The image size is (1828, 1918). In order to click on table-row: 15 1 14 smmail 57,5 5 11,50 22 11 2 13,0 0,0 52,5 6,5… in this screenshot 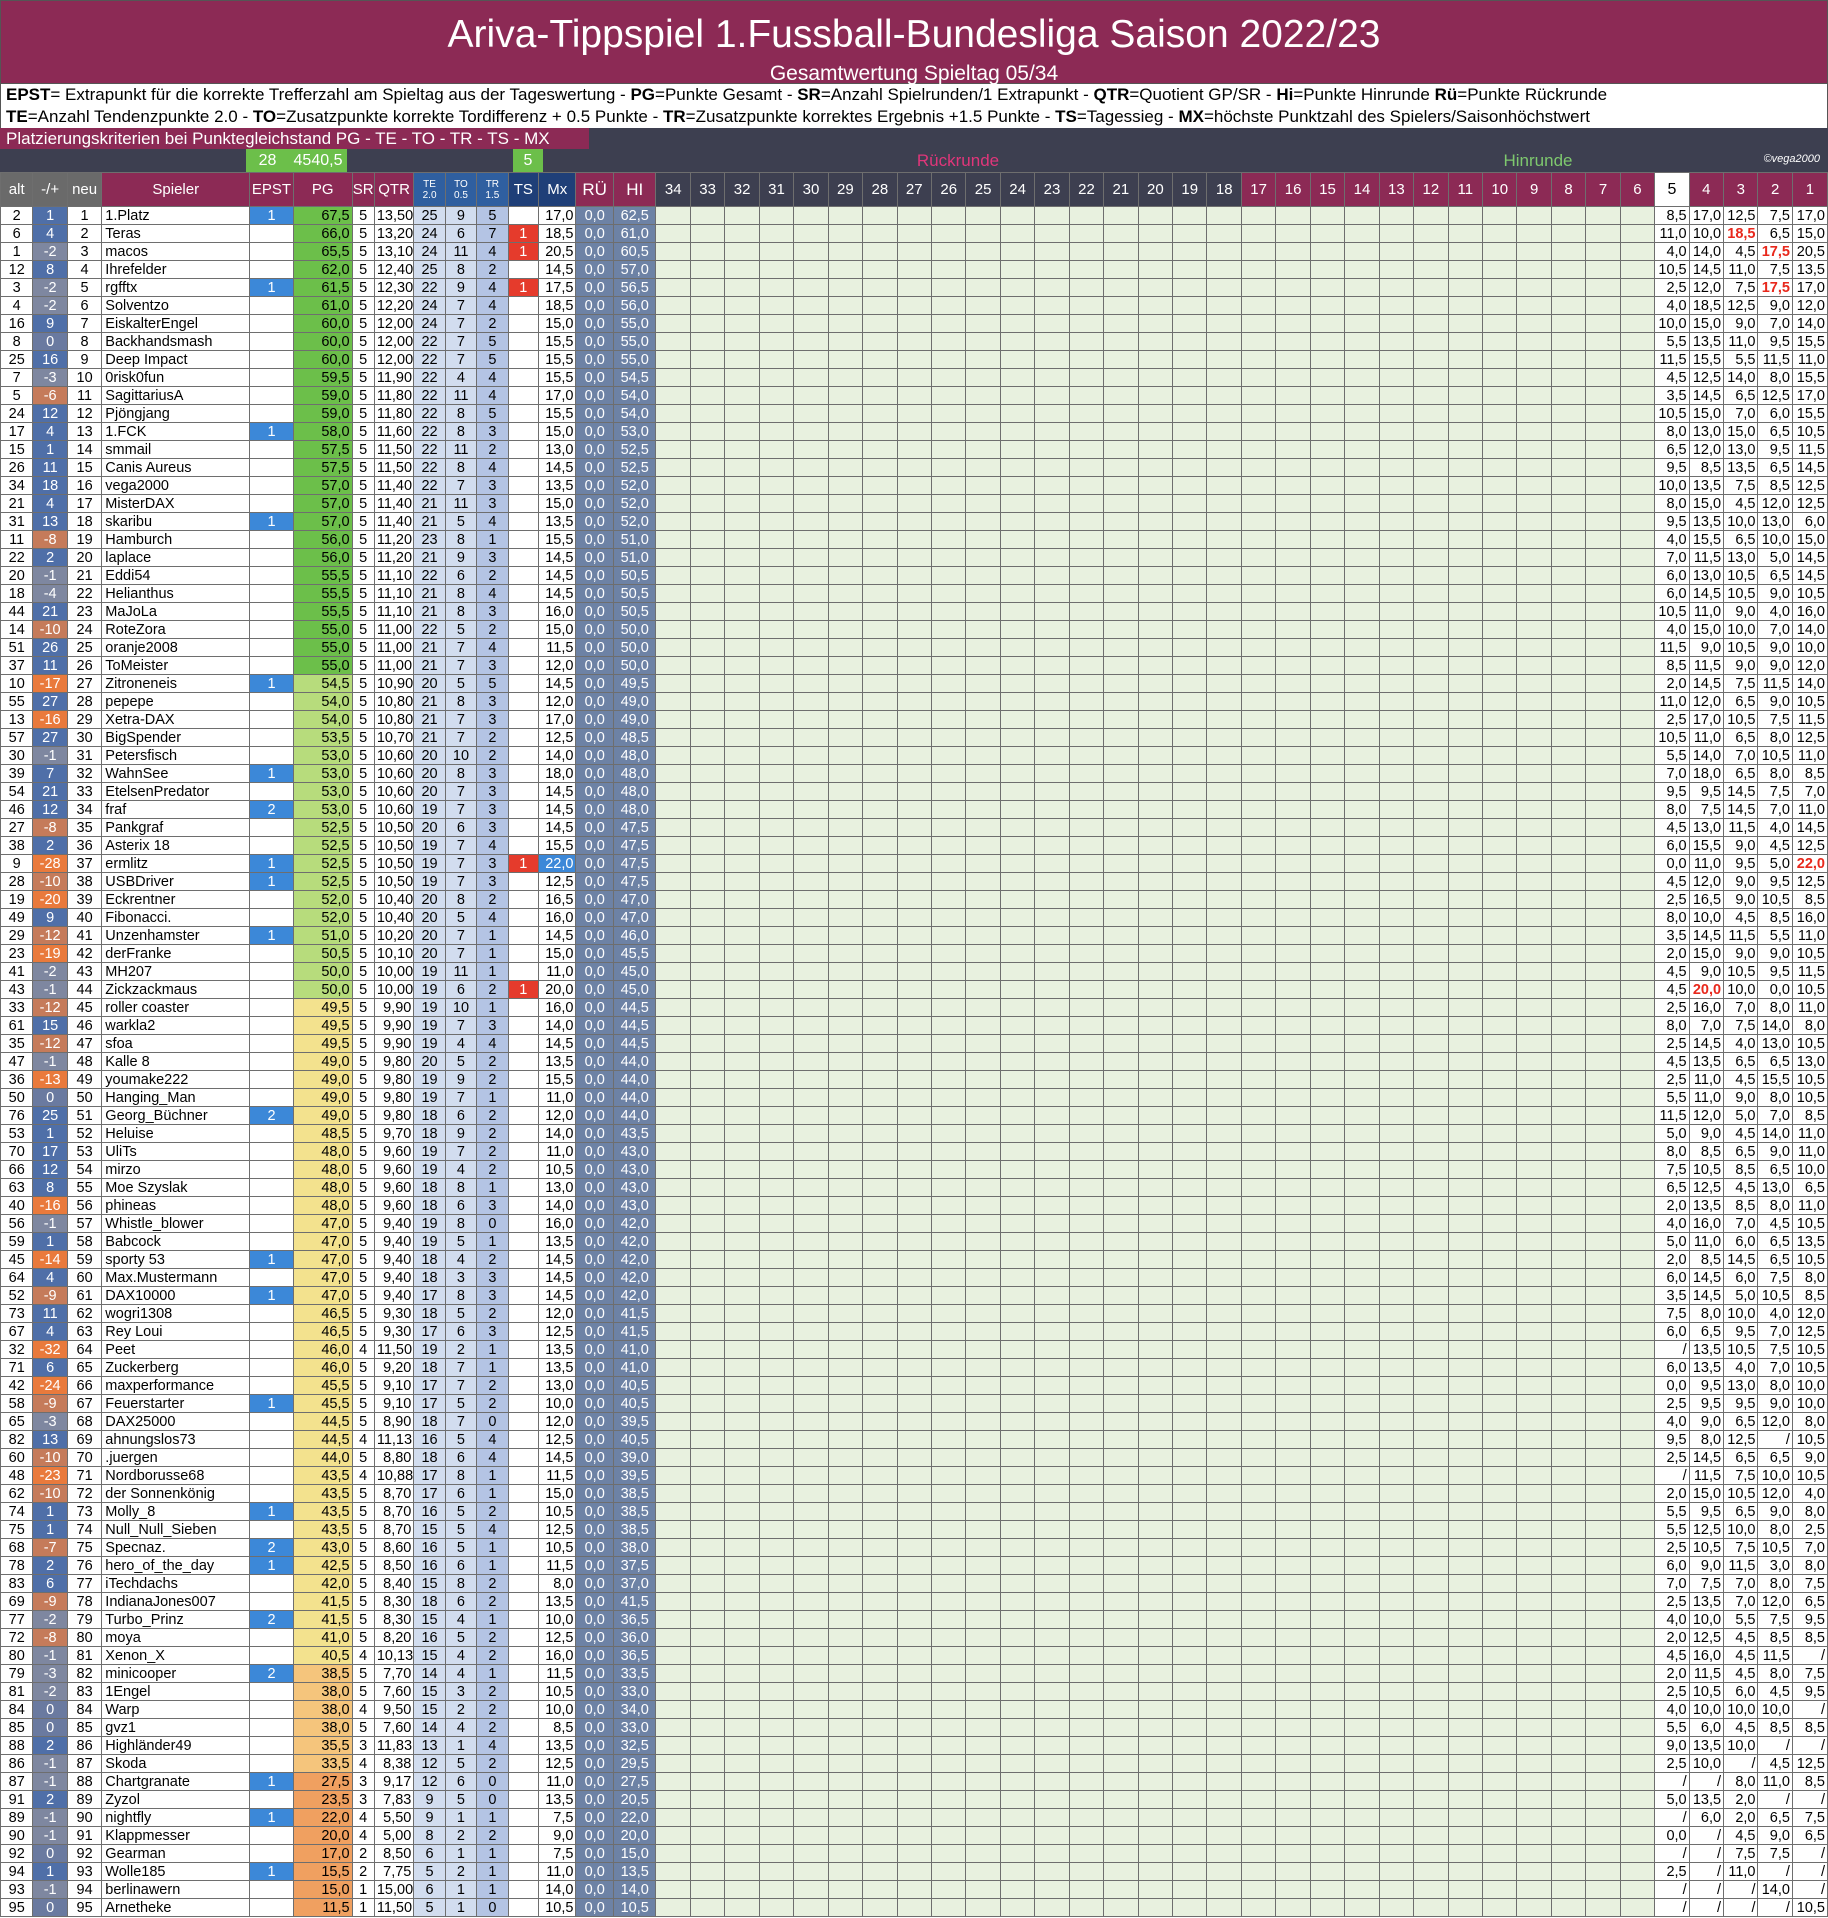, I will do `click(914, 449)`.